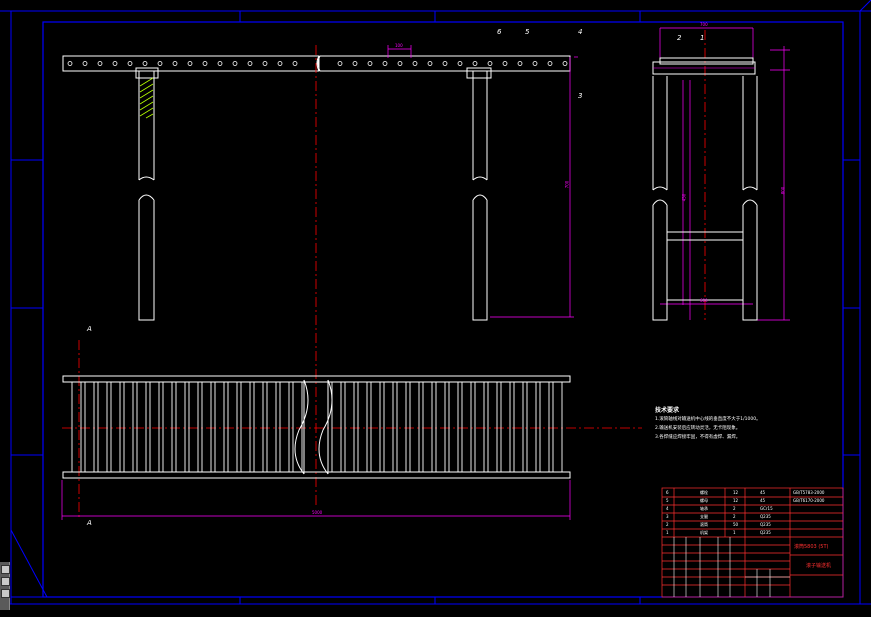 Image resolution: width=871 pixels, height=617 pixels. I want to click on technical-note-line: 3.各焊缝应焊接牢固，不得有虚焊、漏焊。, so click(698, 437).